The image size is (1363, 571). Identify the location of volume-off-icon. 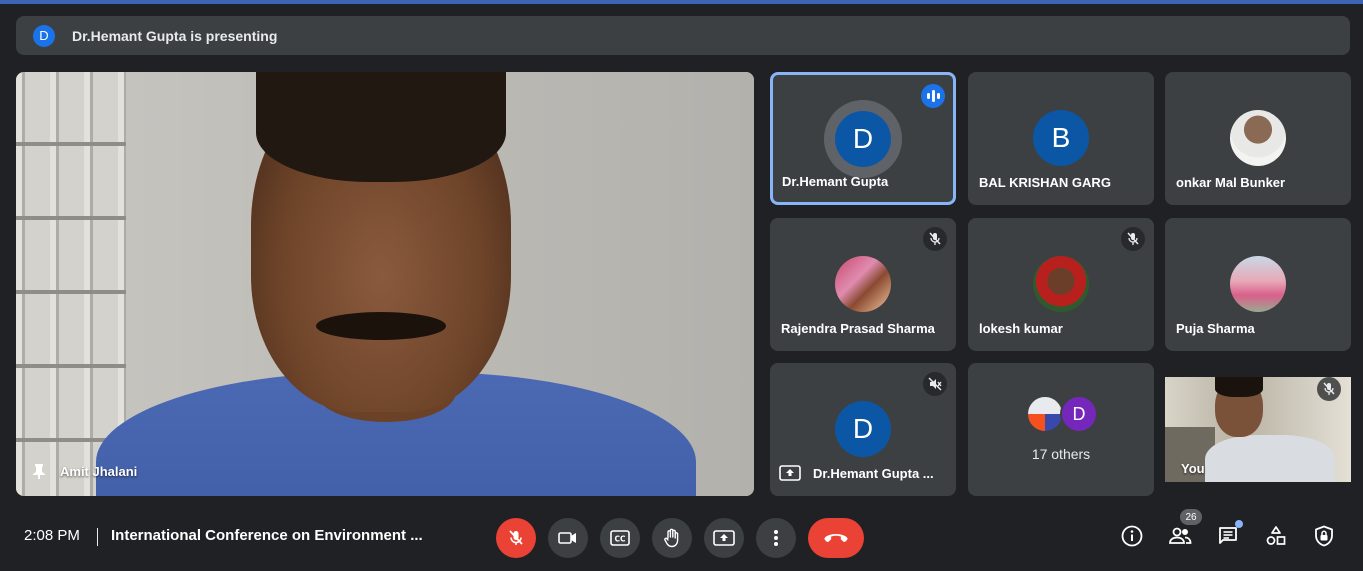
(935, 384).